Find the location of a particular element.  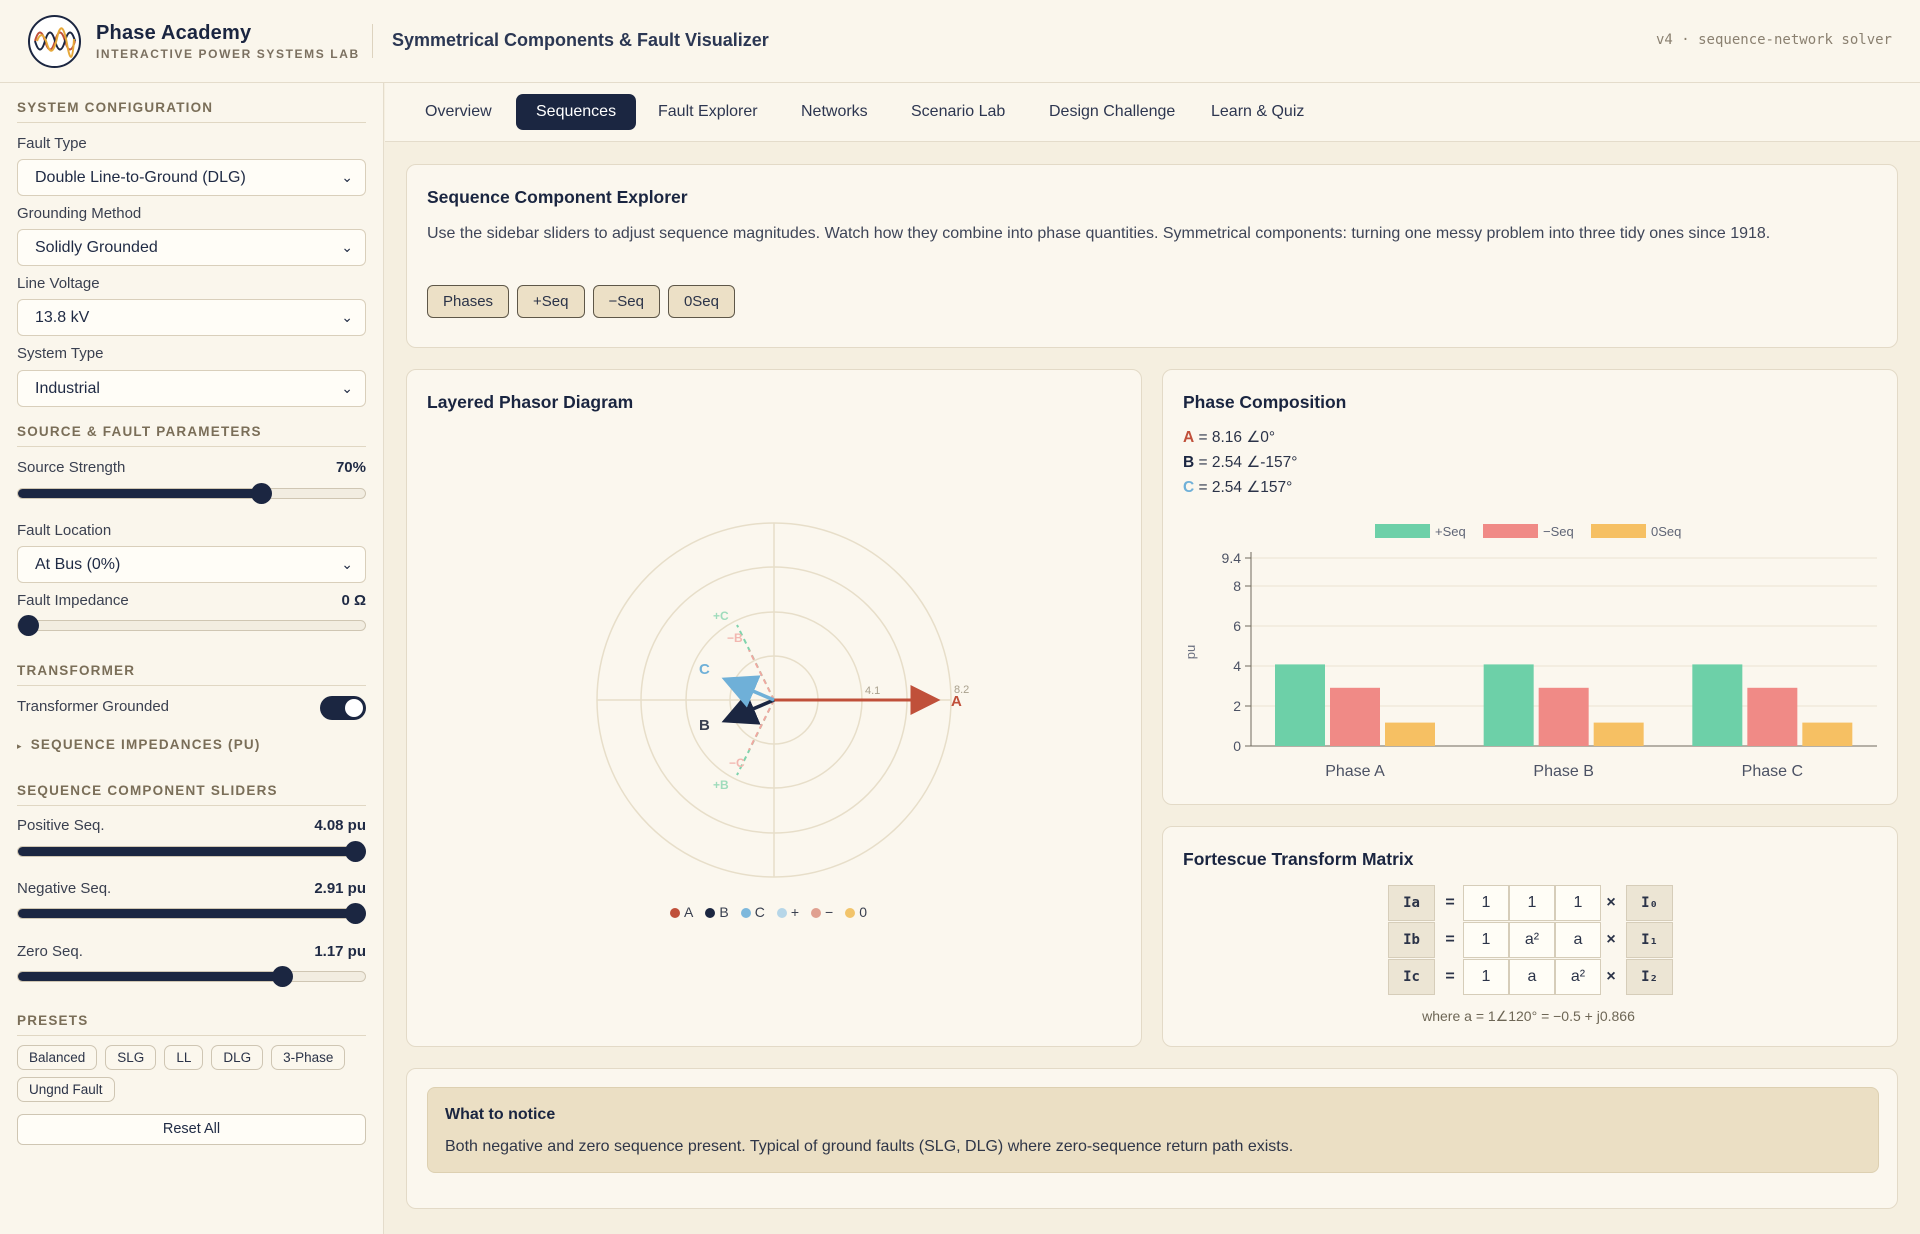

section-transformer: TRANSFORMER is located at coordinates (191, 674).